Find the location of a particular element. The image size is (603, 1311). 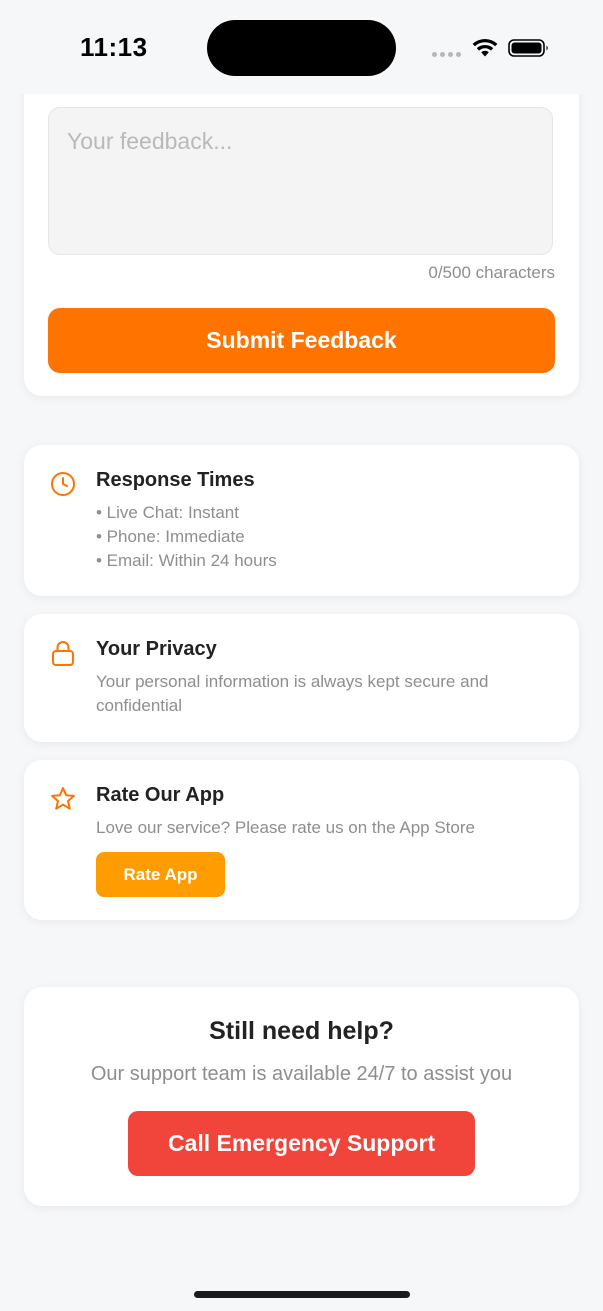

lock-icon is located at coordinates (63, 653).